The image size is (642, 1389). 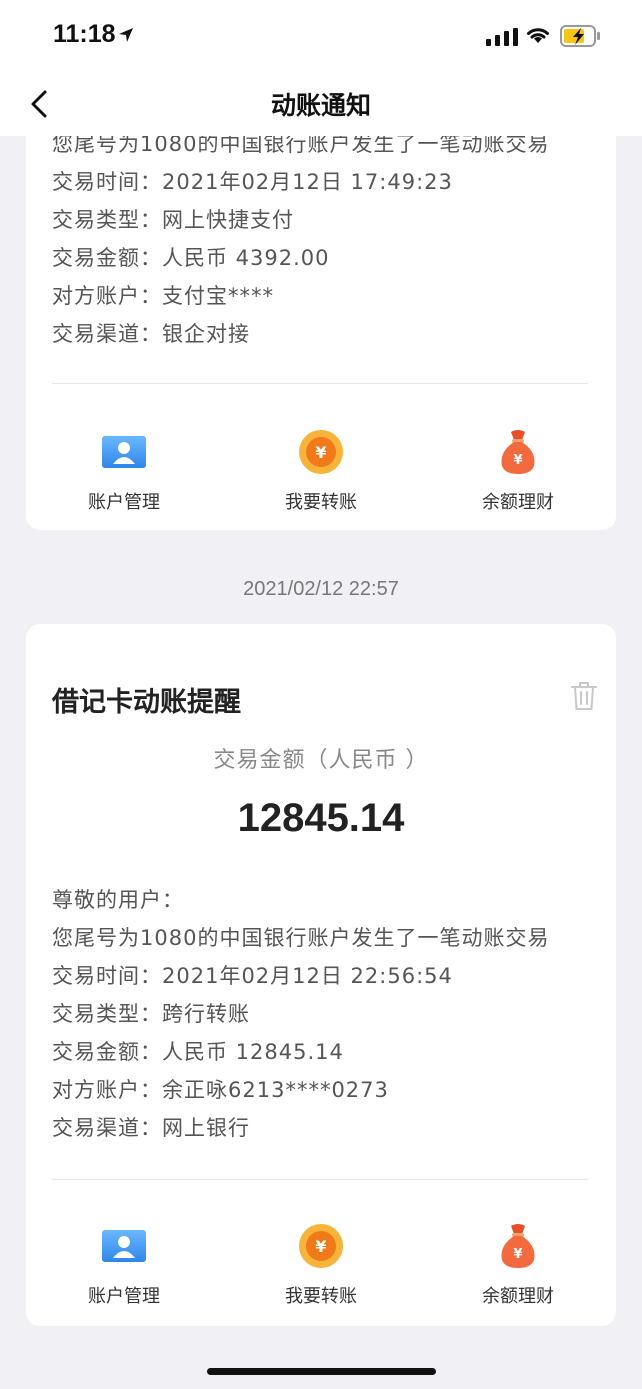 What do you see at coordinates (252, 976) in the screenshot?
I see `card-line: 交易时间：2021年02月12日 22:56:54` at bounding box center [252, 976].